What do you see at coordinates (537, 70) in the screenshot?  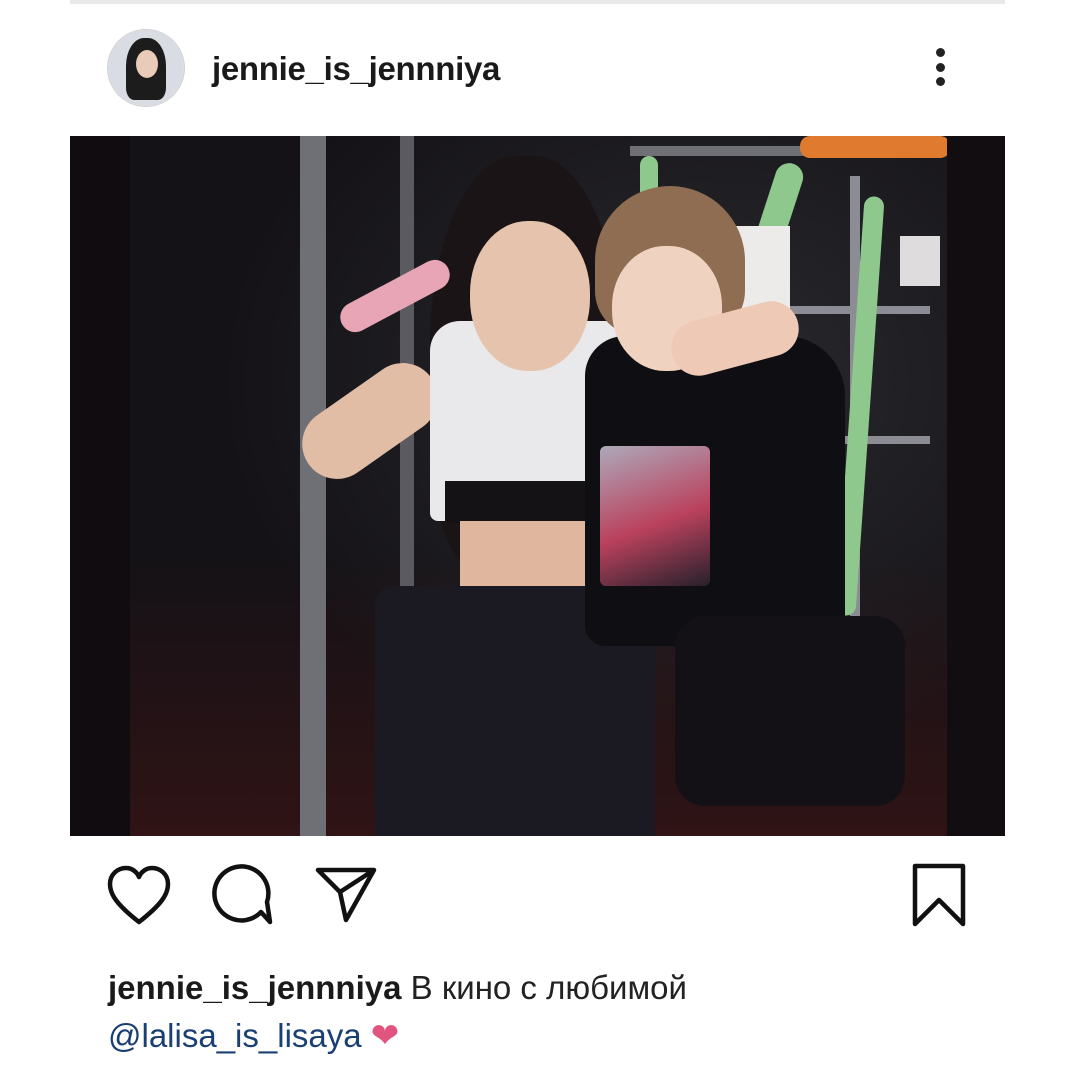 I see `post-header: jennie_is_jennniya` at bounding box center [537, 70].